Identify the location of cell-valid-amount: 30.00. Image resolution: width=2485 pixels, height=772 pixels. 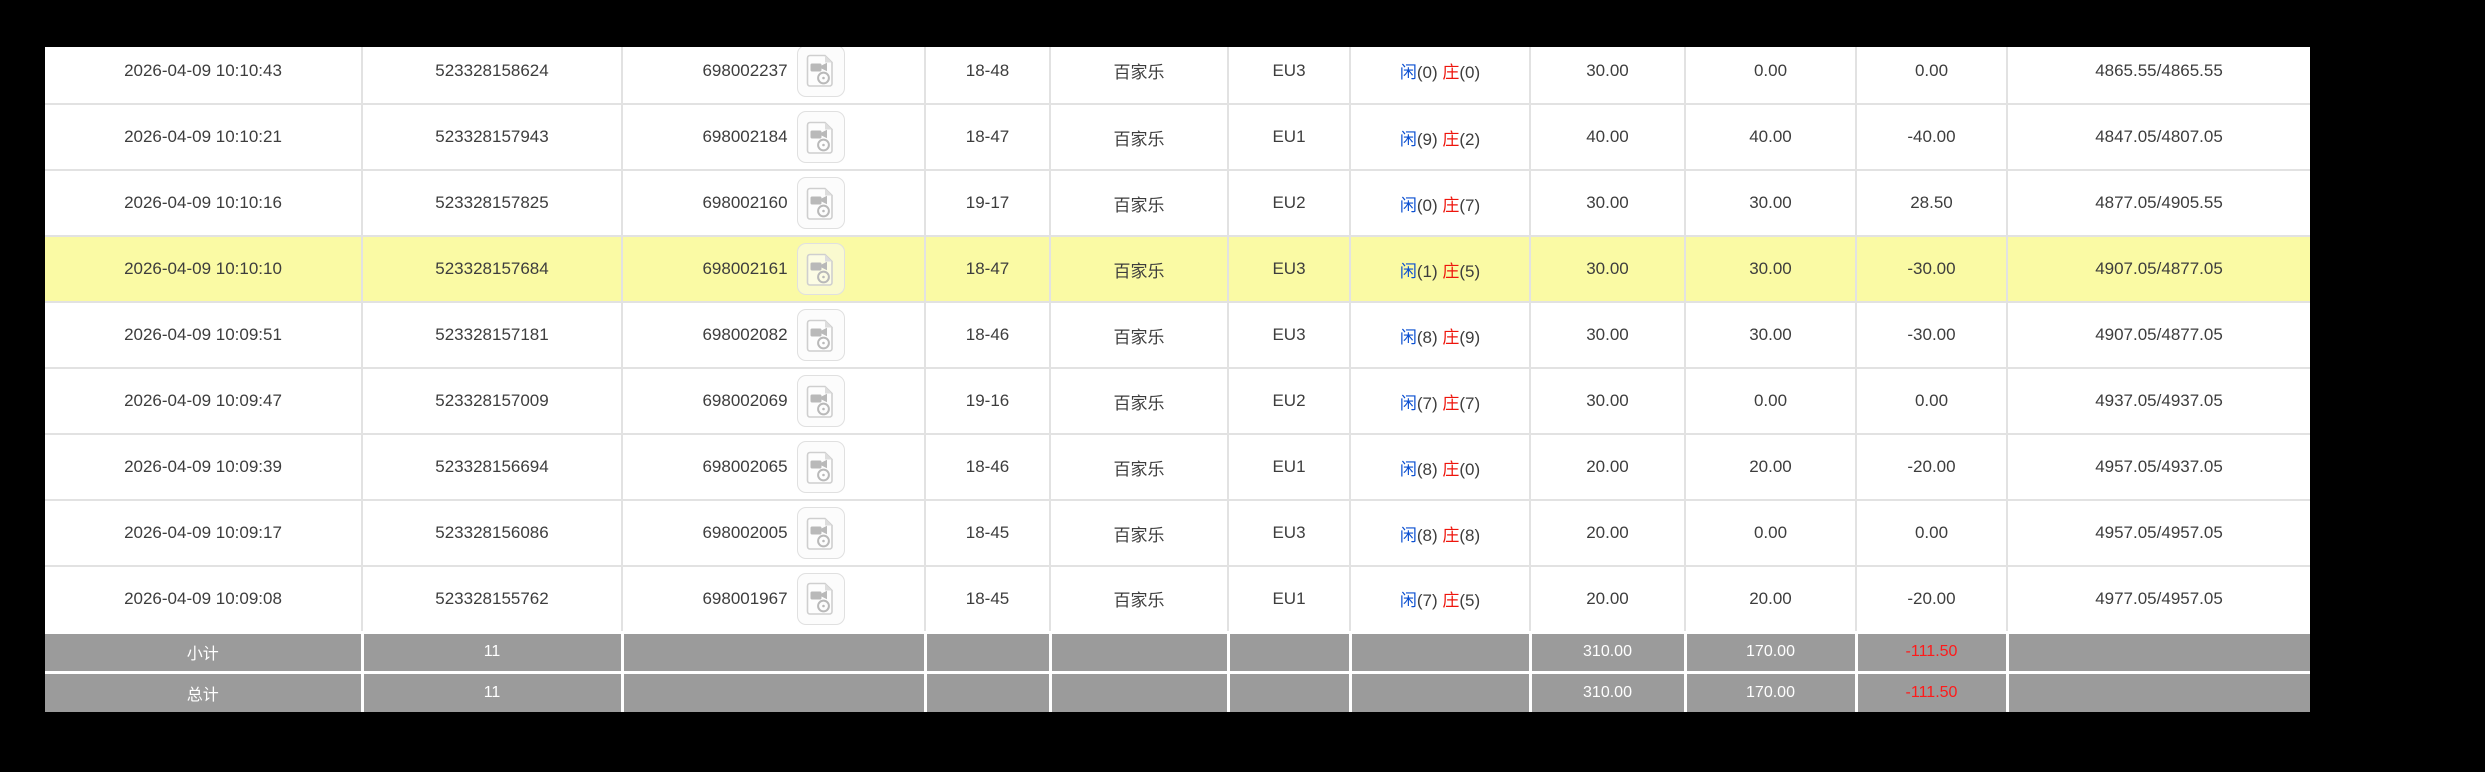
(1770, 269).